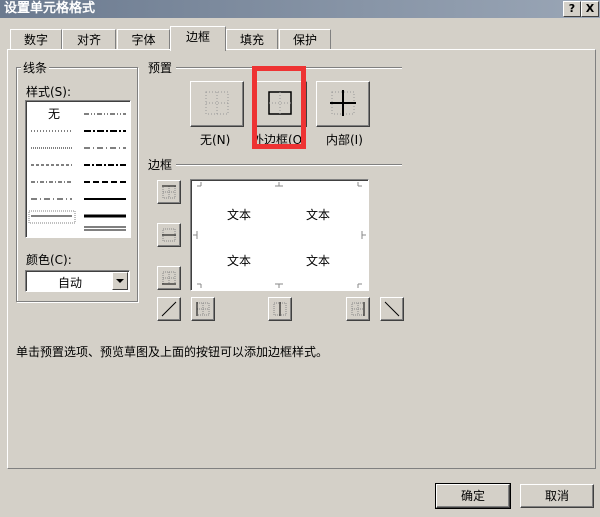 The width and height of the screenshot is (600, 517). I want to click on border-title: 边框, so click(160, 164).